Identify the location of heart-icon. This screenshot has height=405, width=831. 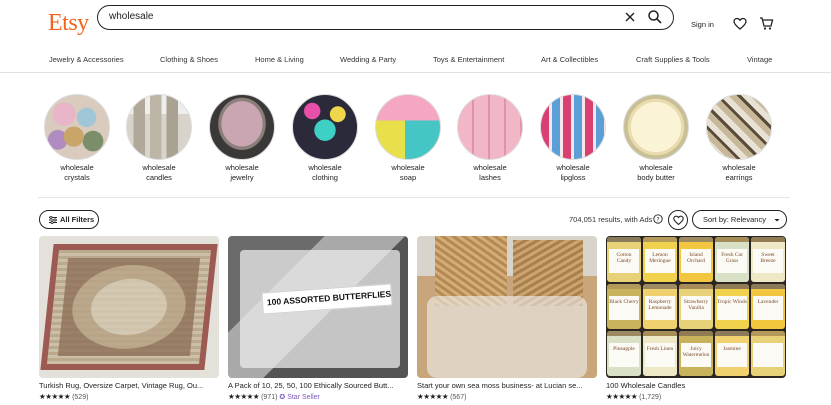
(678, 220).